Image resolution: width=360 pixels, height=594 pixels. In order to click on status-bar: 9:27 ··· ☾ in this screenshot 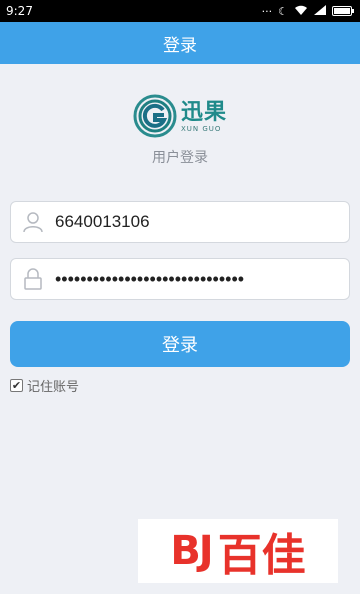, I will do `click(180, 11)`.